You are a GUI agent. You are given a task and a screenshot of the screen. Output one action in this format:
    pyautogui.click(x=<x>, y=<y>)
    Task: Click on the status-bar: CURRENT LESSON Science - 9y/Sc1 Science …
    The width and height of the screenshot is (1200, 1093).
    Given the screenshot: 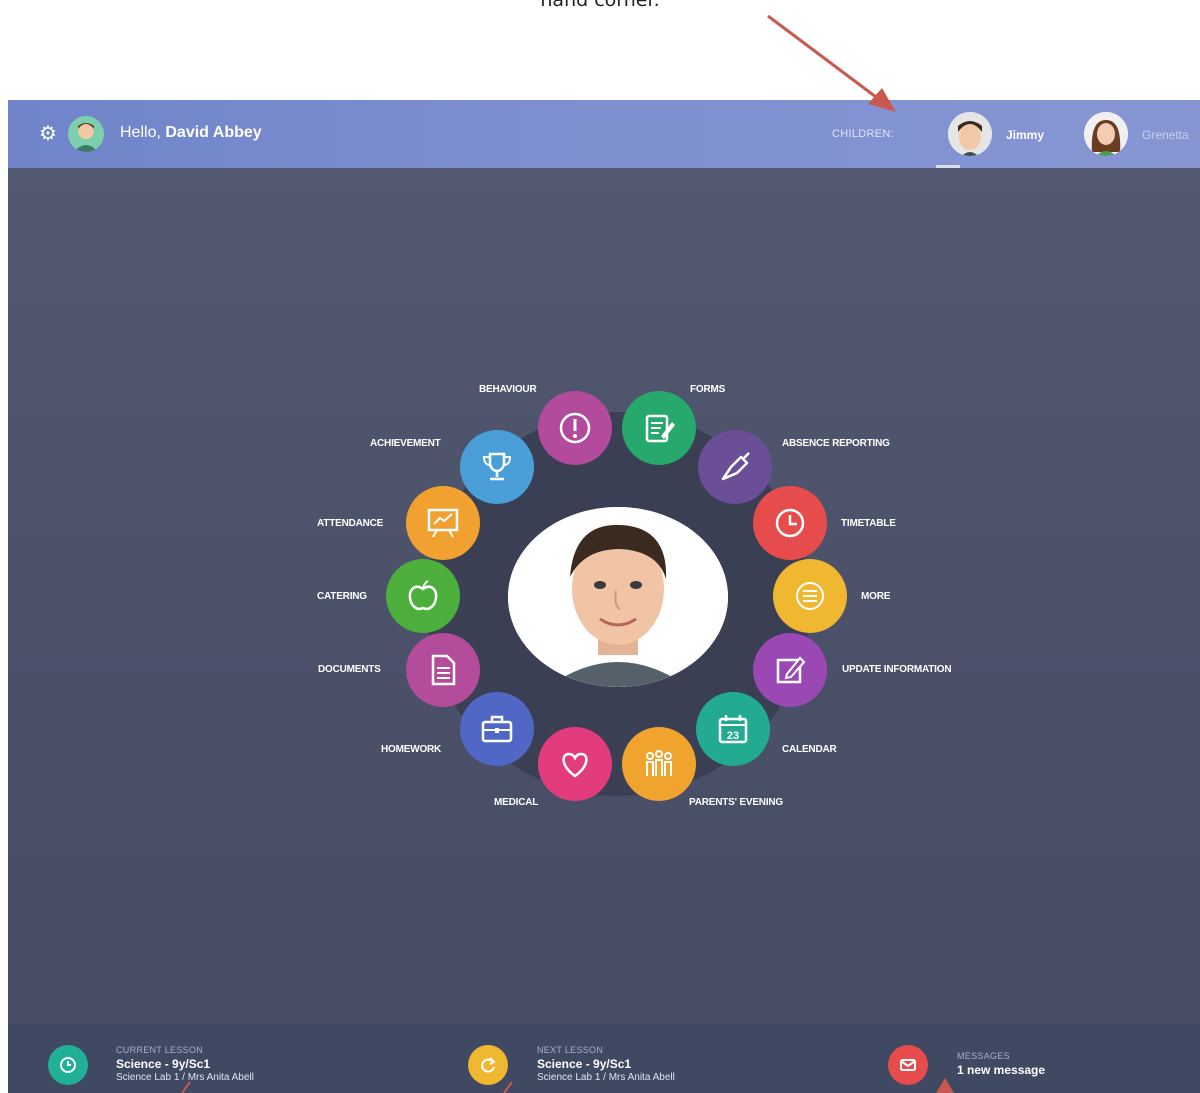 What is the action you would take?
    pyautogui.click(x=604, y=1058)
    